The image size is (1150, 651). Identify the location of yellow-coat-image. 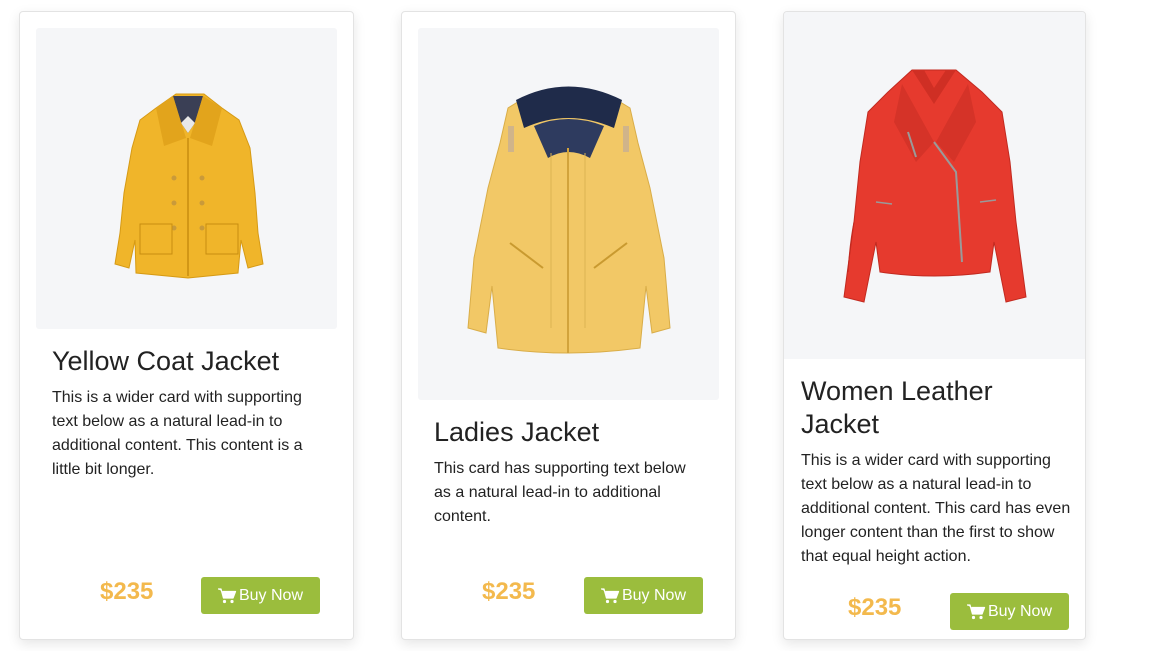
(186, 178).